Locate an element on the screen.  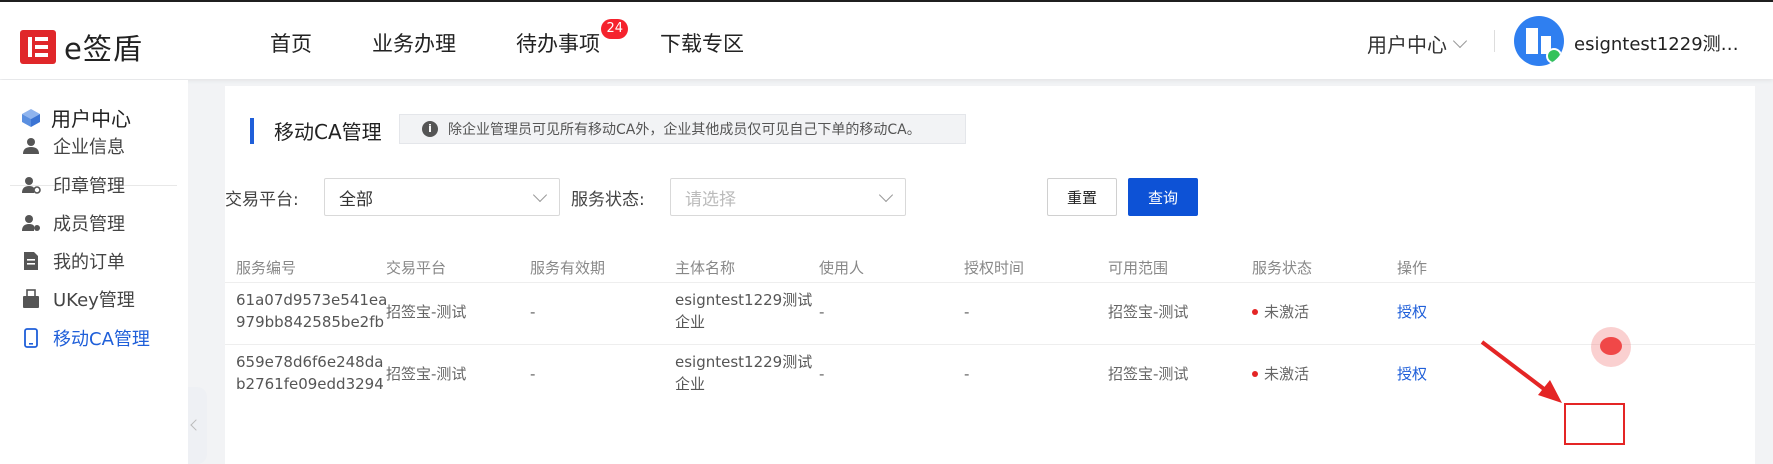
sidebar-title-label: 用户中心 is located at coordinates (91, 119).